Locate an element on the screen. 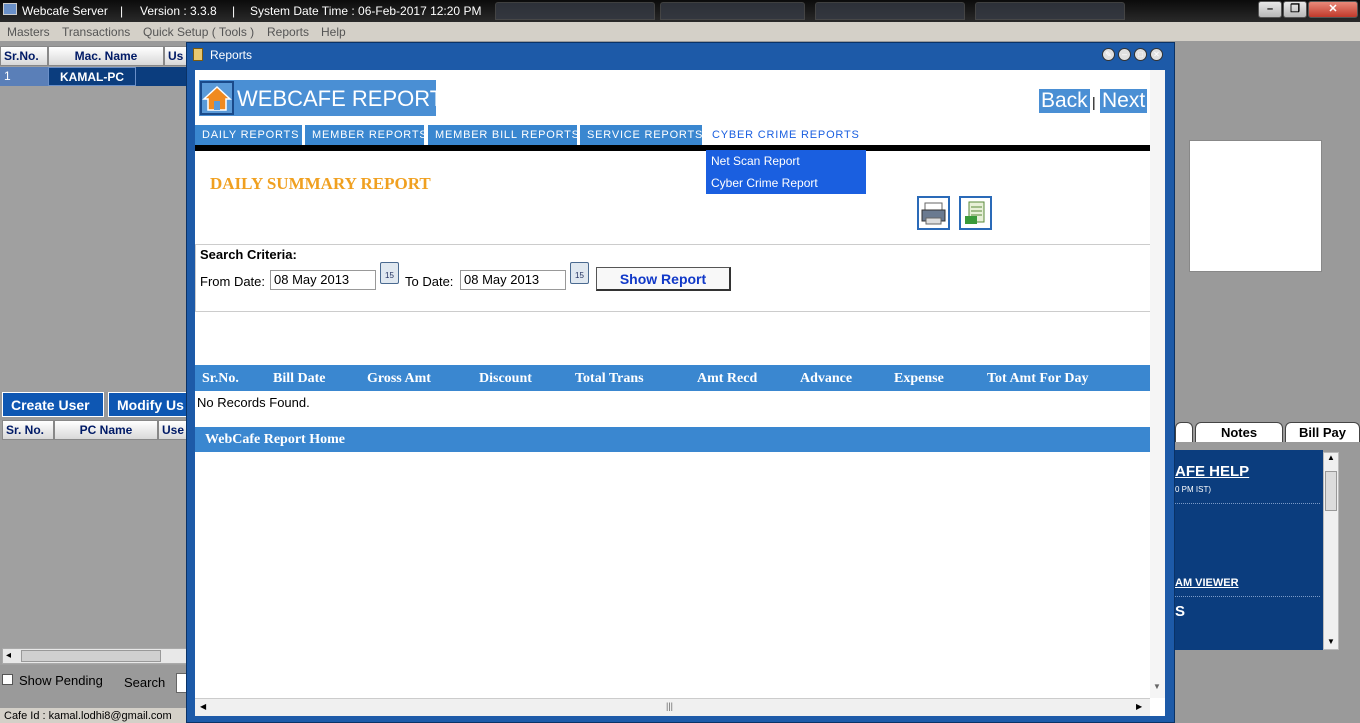 The image size is (1360, 723). search-label: Search is located at coordinates (145, 682).